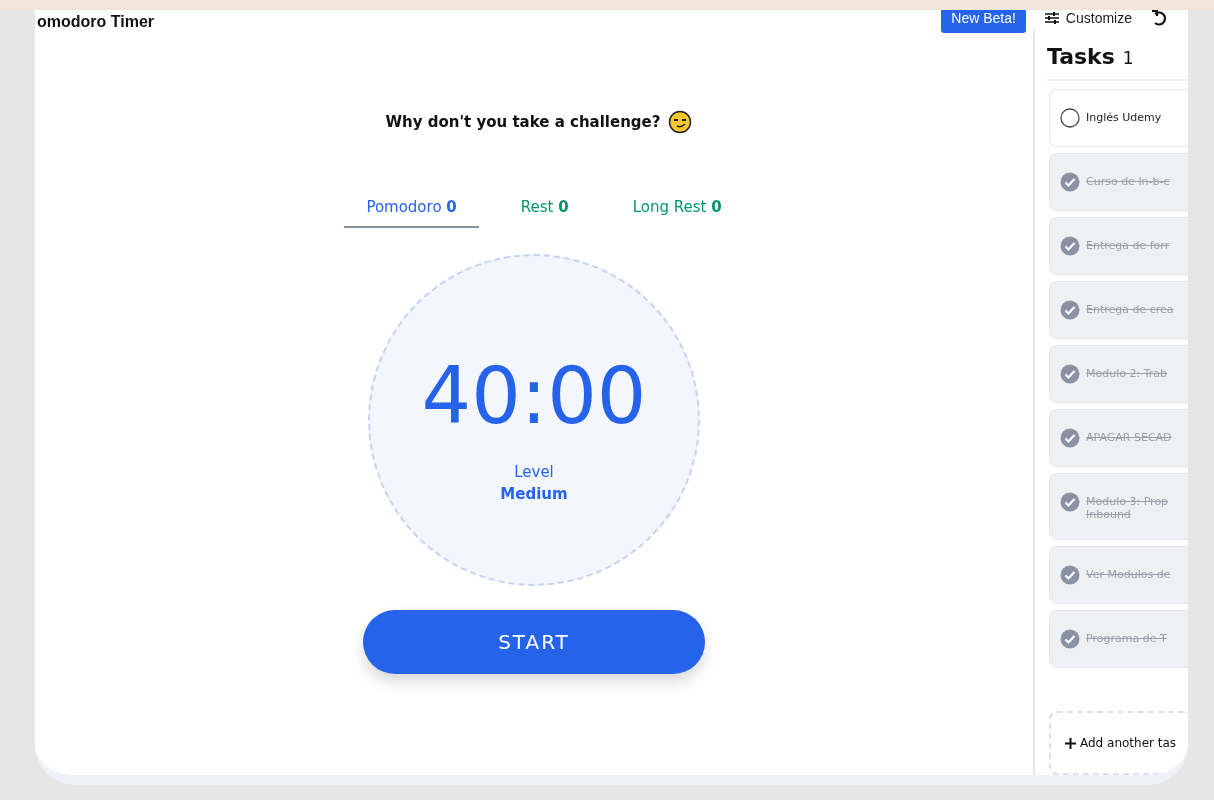 This screenshot has height=800, width=1214. I want to click on task-item: Ver Modulos de, so click(1118, 575).